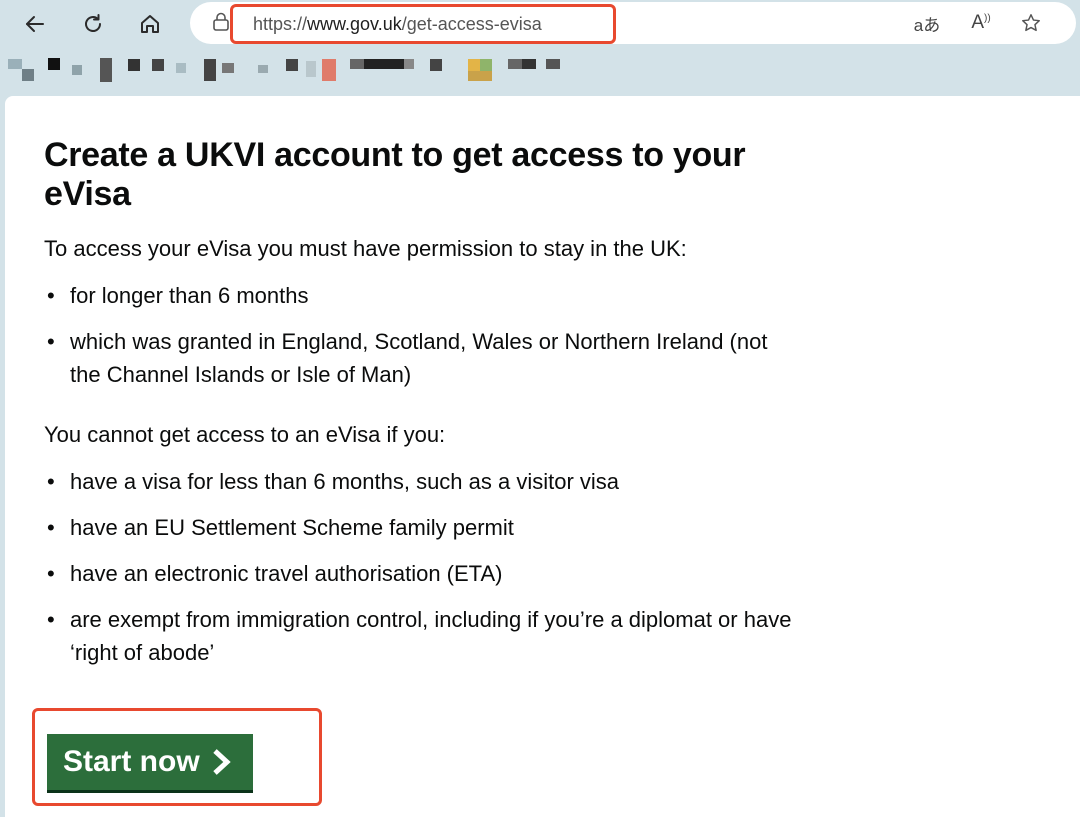  What do you see at coordinates (471, 23) in the screenshot?
I see `url-path: /get-access-evisa` at bounding box center [471, 23].